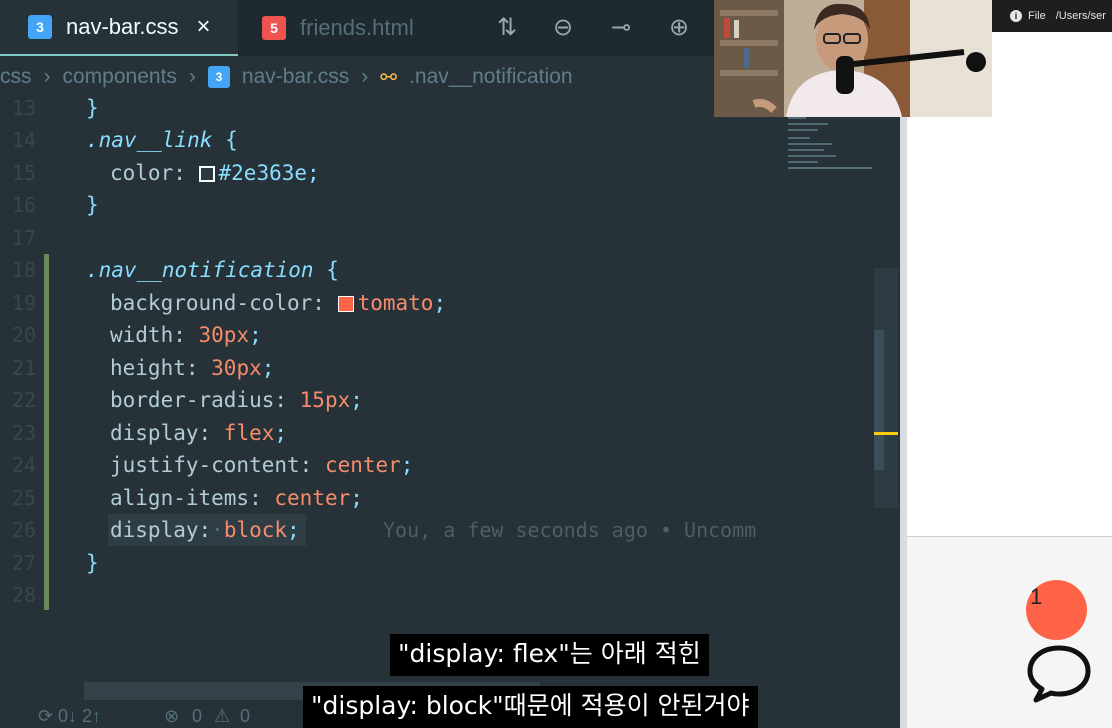 The width and height of the screenshot is (1112, 728). I want to click on error-icon: ⊗, so click(171, 716).